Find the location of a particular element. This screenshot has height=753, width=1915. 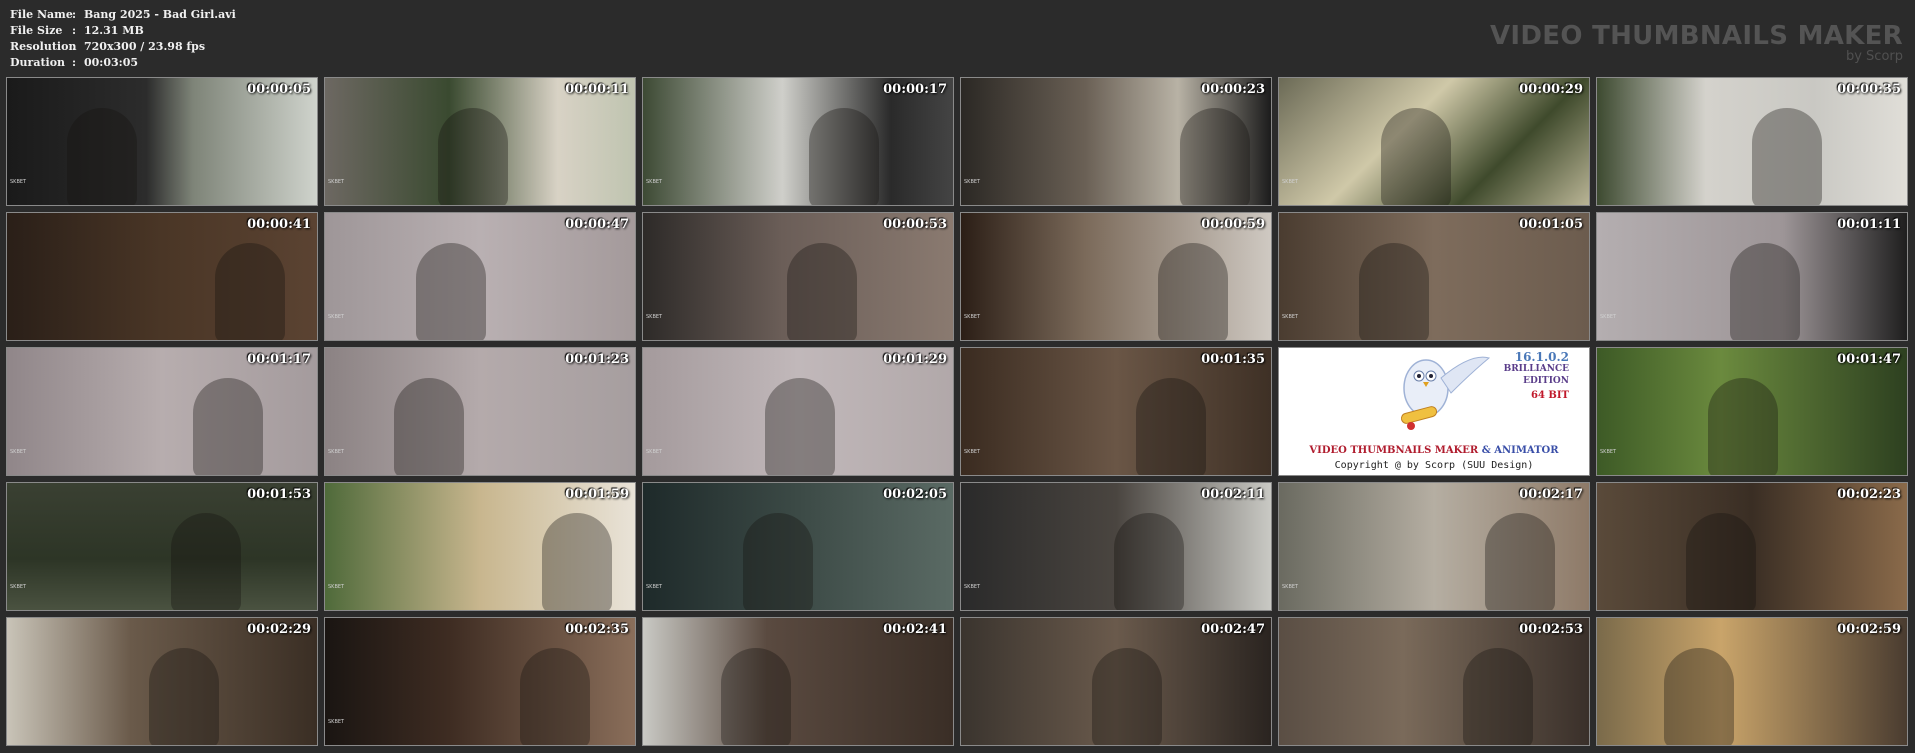

timestamp: 00:00:29 is located at coordinates (1551, 89).